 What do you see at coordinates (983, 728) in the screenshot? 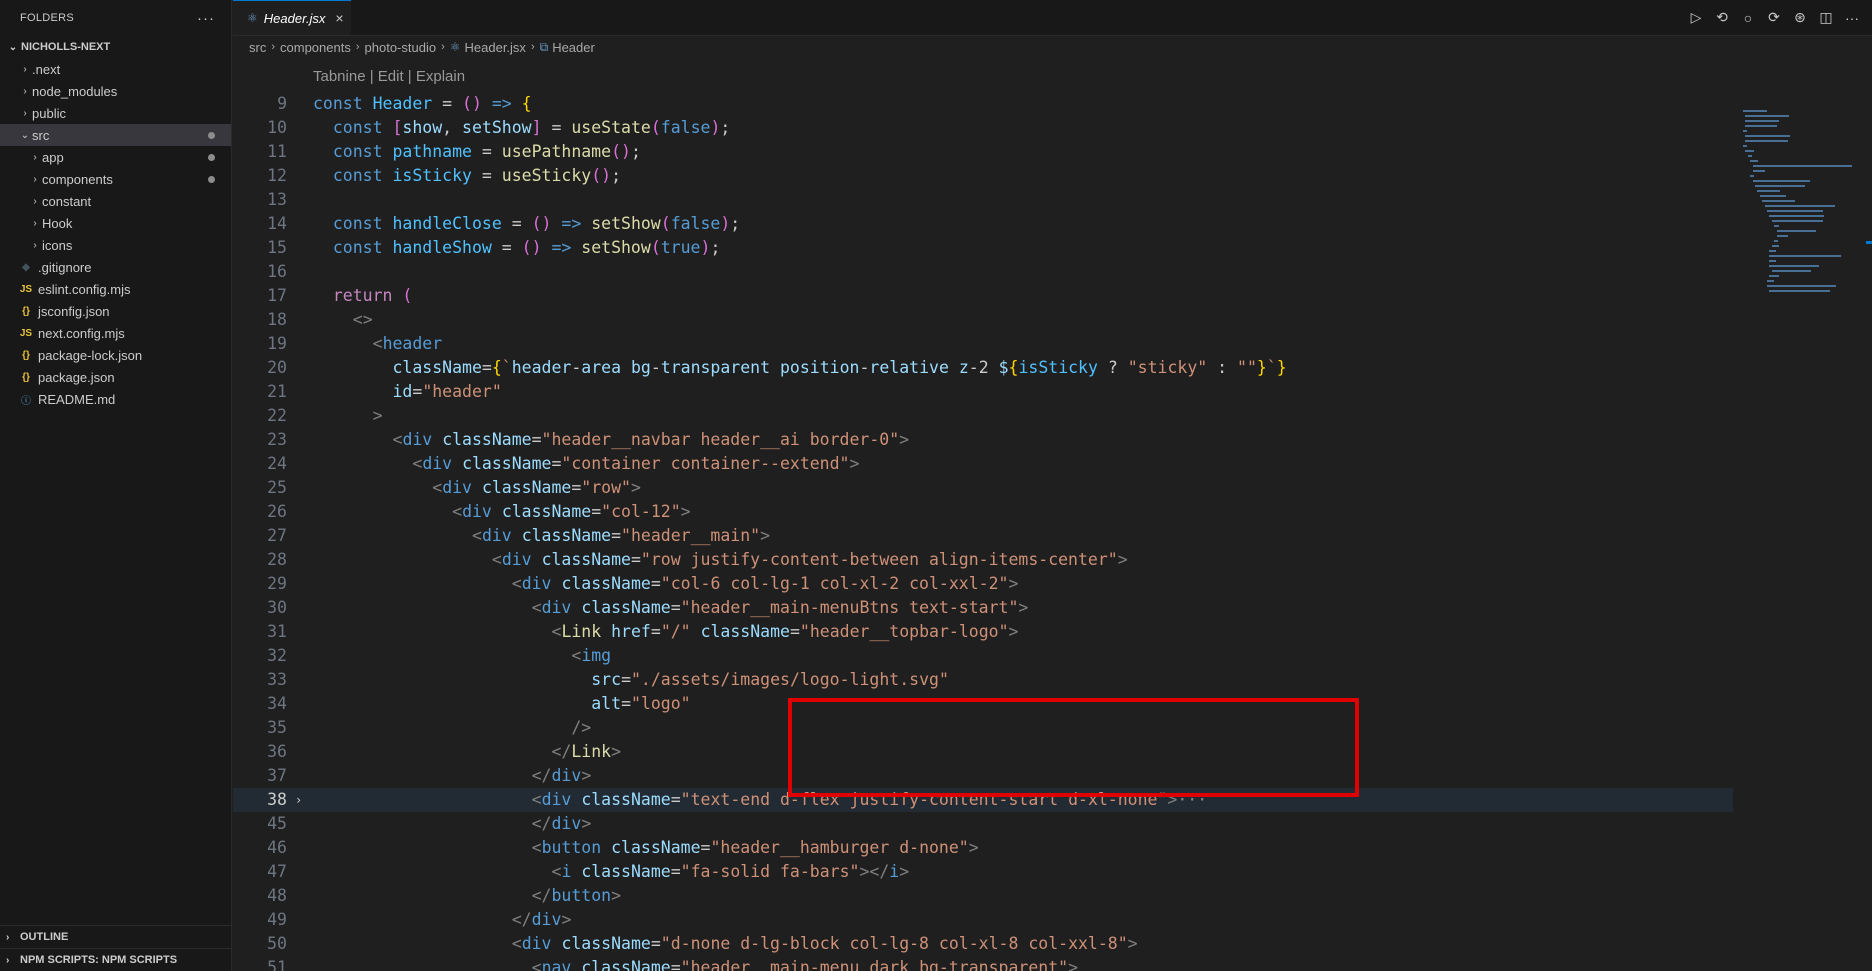
I see `code-line: 35 />` at bounding box center [983, 728].